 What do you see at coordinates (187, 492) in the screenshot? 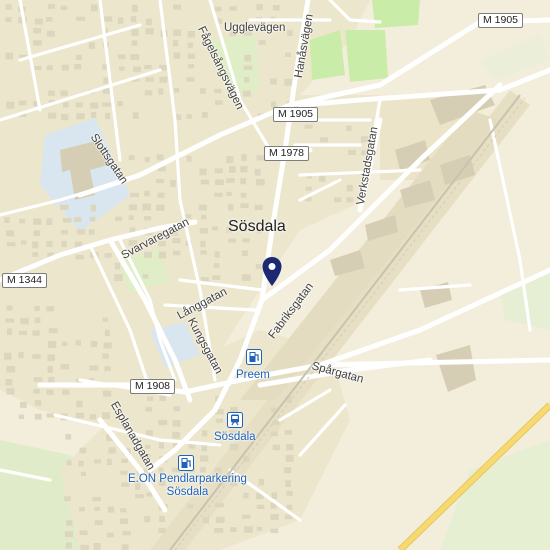
I see `poi-label-eon-line2: Sösdala` at bounding box center [187, 492].